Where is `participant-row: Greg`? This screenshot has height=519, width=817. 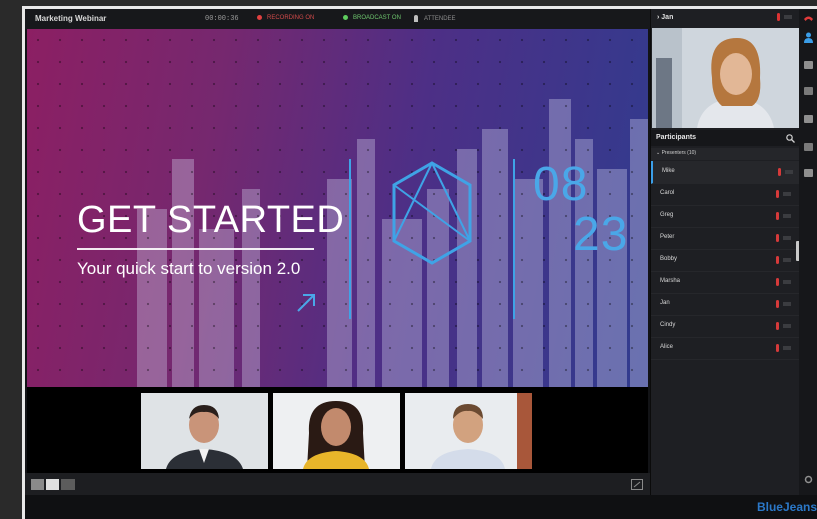 participant-row: Greg is located at coordinates (725, 216).